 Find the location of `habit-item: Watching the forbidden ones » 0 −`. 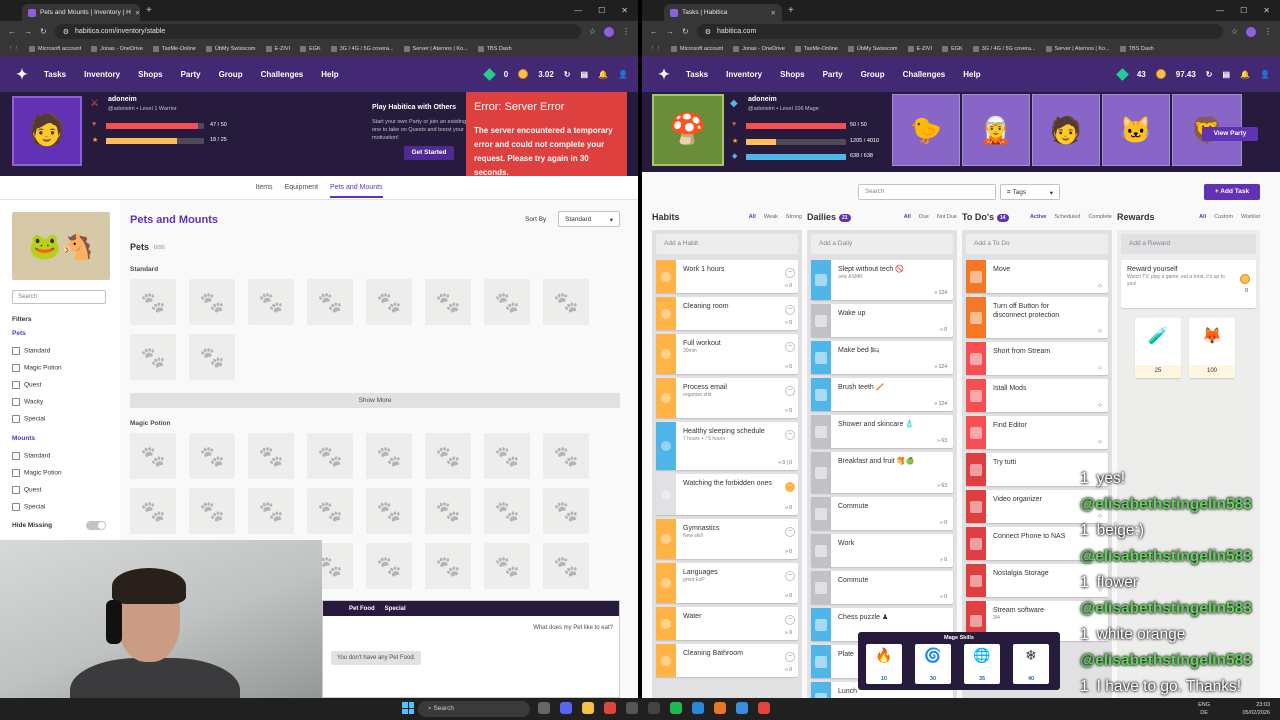

habit-item: Watching the forbidden ones » 0 − is located at coordinates (727, 494).